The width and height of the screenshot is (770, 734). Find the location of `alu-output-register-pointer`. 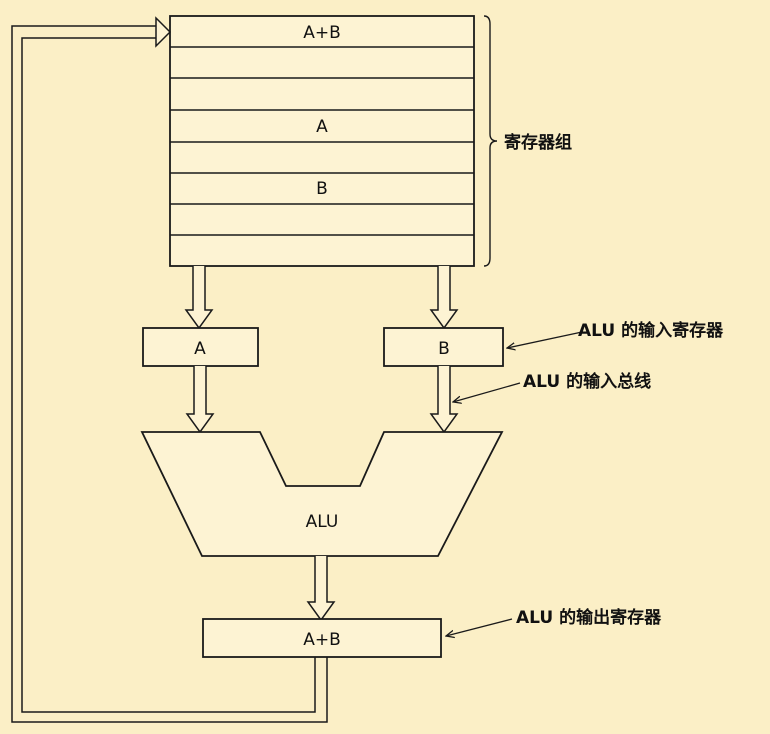

alu-output-register-pointer is located at coordinates (479, 627).